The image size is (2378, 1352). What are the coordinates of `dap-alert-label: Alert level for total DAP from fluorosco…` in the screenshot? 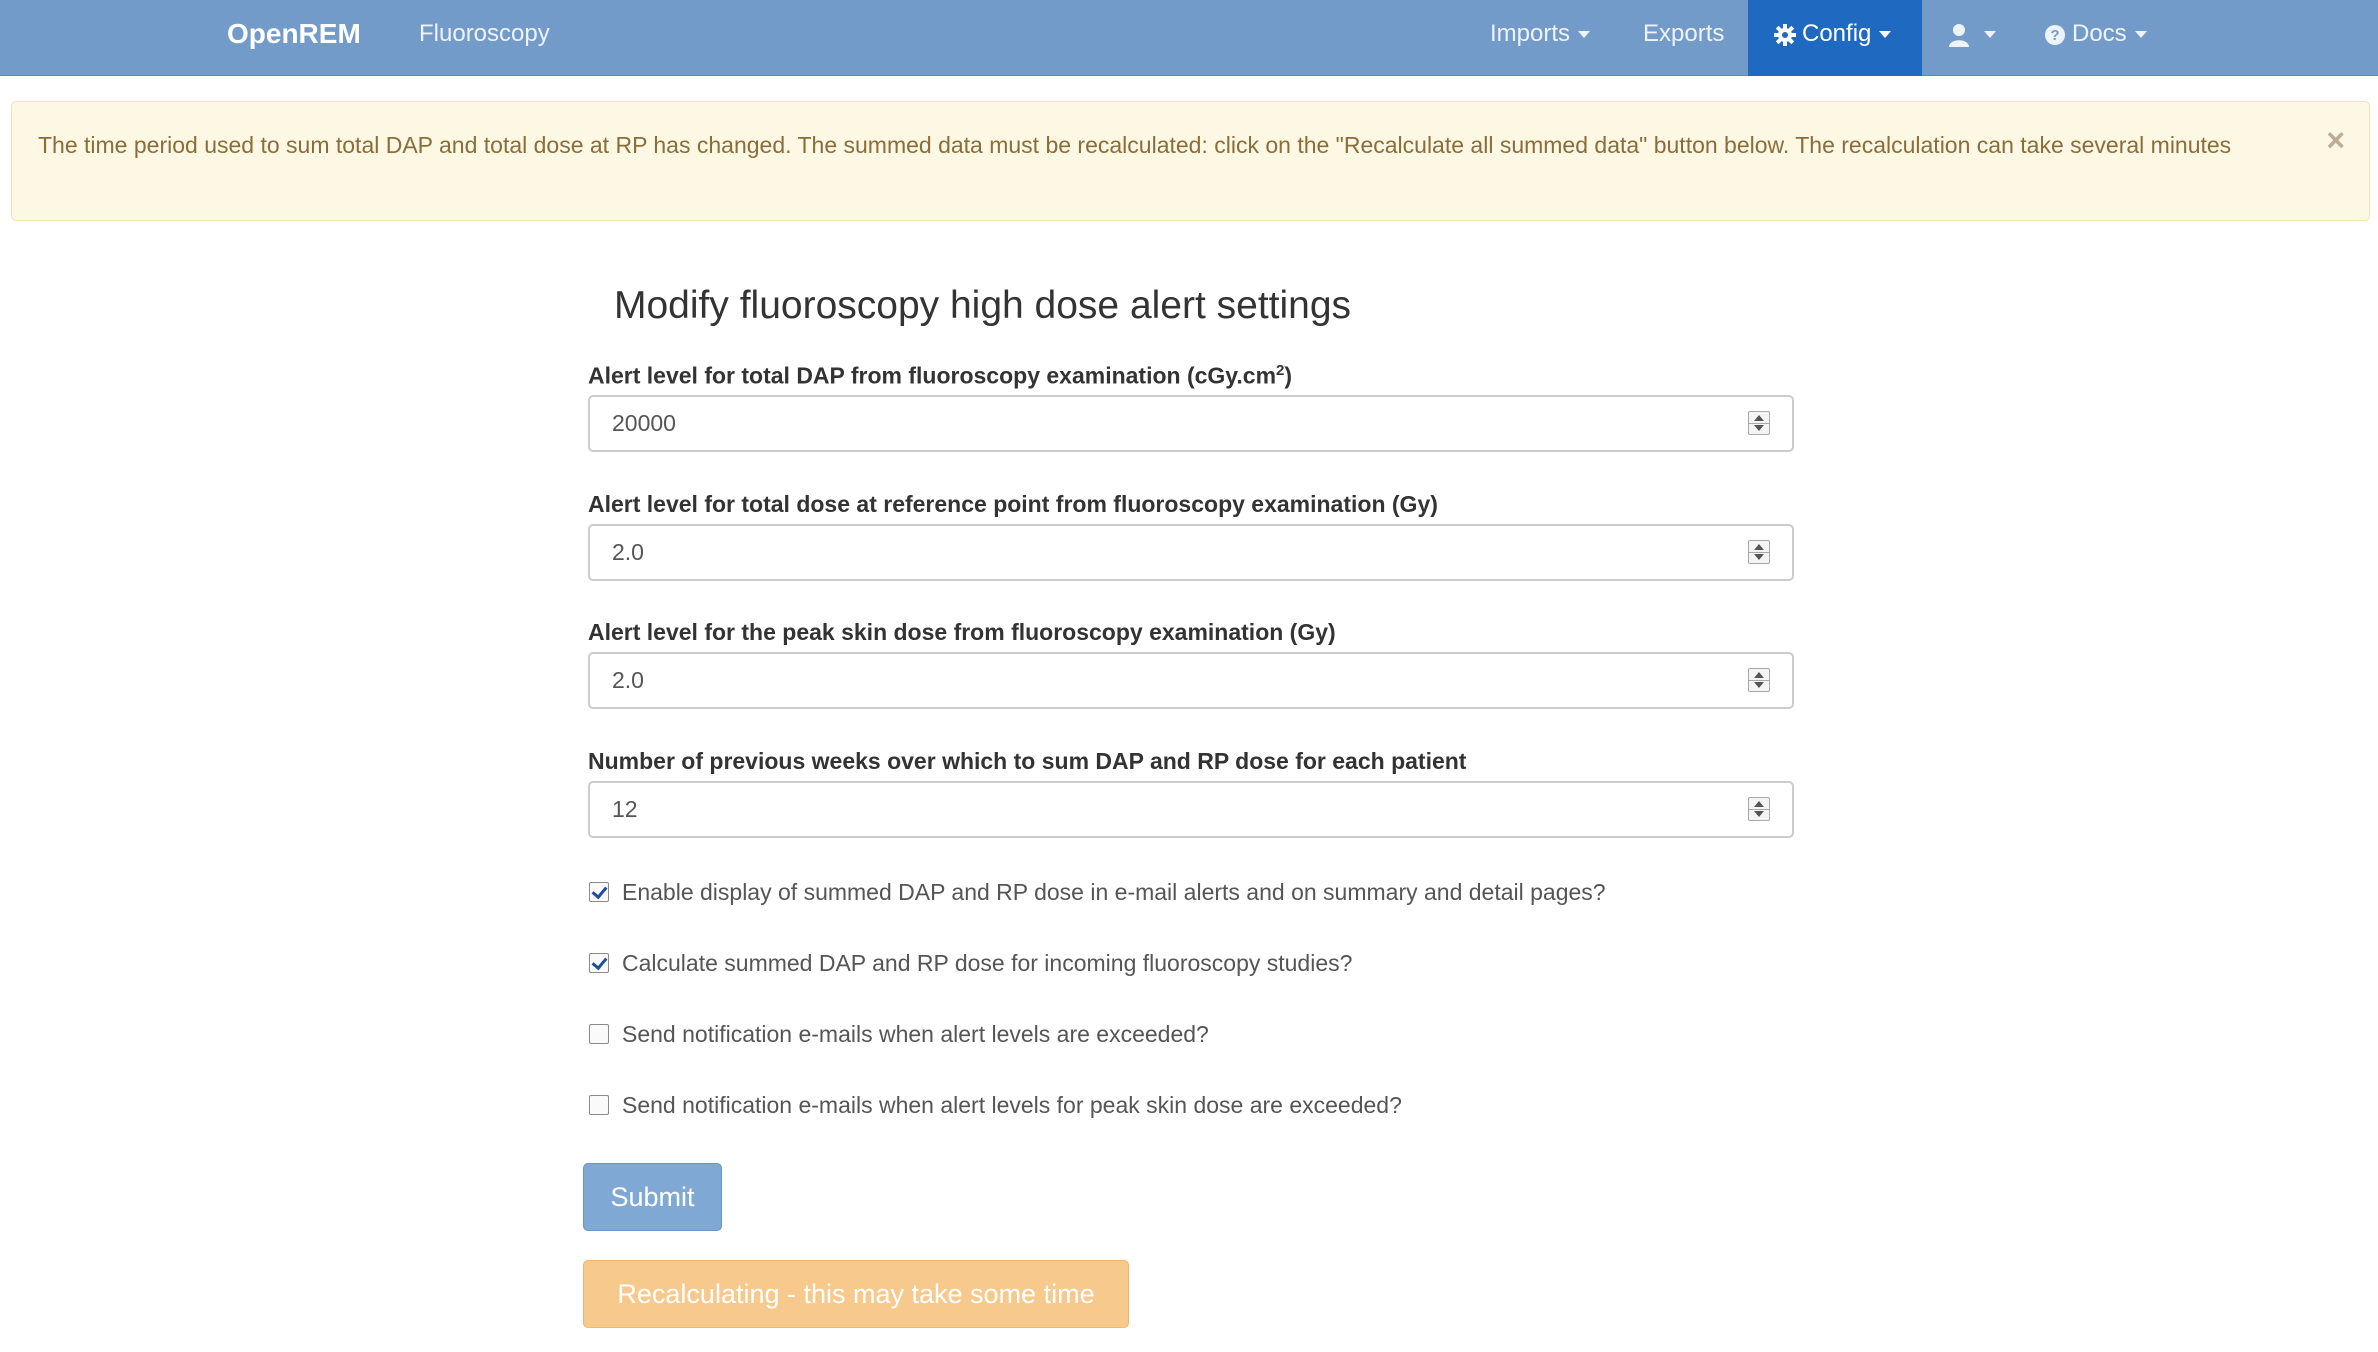 It's located at (940, 376).